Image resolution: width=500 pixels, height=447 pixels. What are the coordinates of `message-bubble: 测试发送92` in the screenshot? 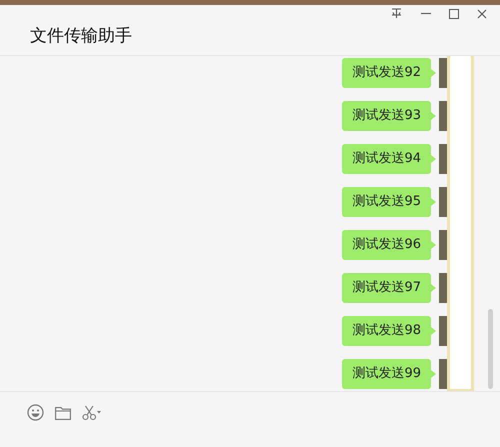 It's located at (386, 73).